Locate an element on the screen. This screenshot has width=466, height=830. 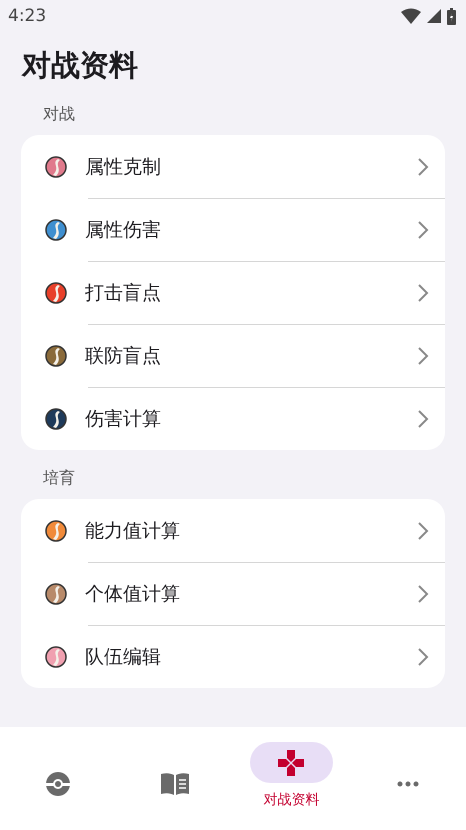
list-item: 打击盲点 is located at coordinates (251, 293).